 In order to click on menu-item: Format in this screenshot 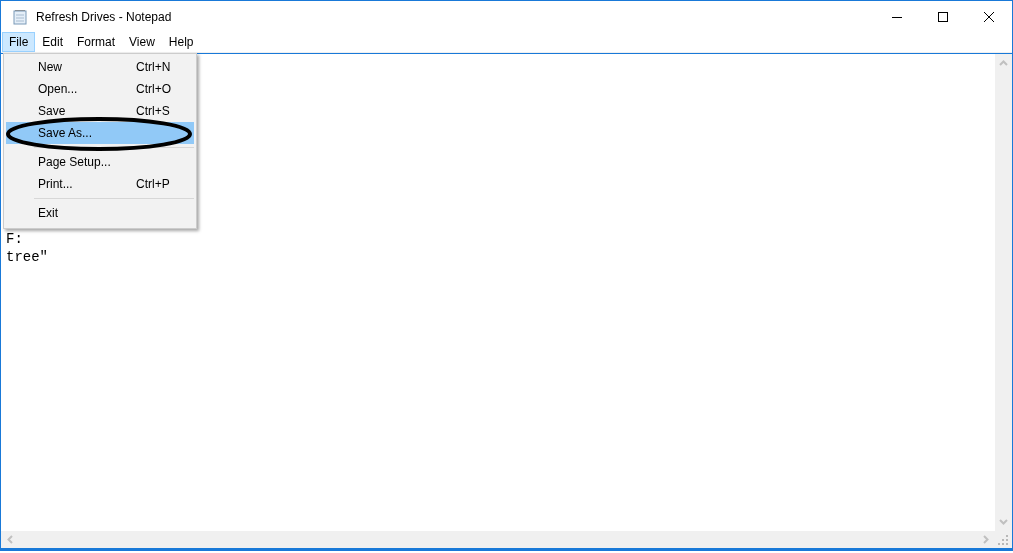, I will do `click(96, 42)`.